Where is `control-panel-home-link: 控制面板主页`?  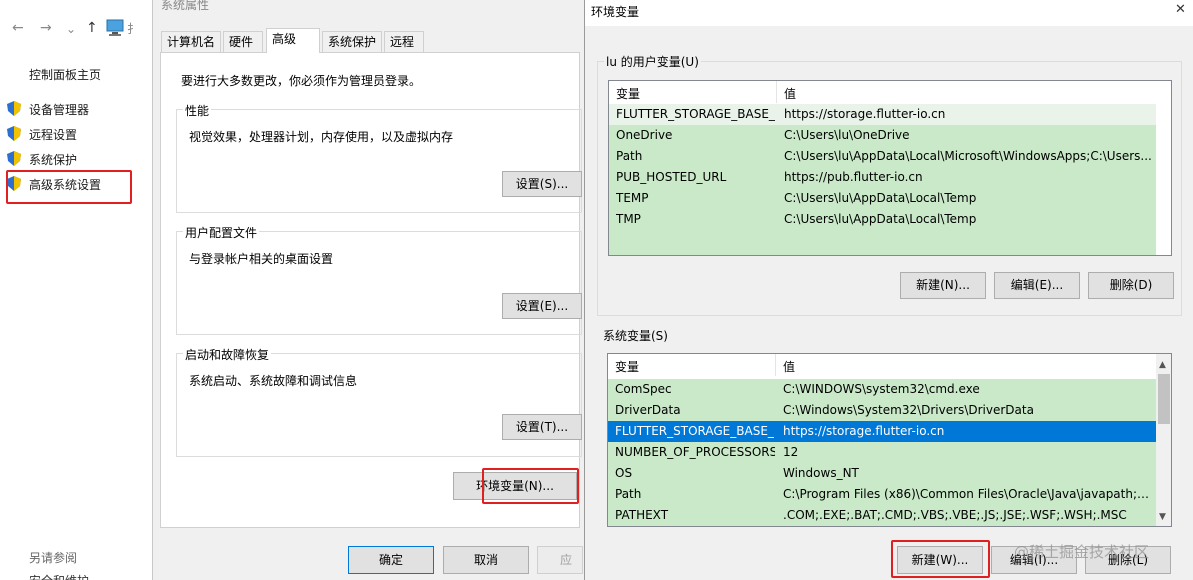 control-panel-home-link: 控制面板主页 is located at coordinates (65, 74).